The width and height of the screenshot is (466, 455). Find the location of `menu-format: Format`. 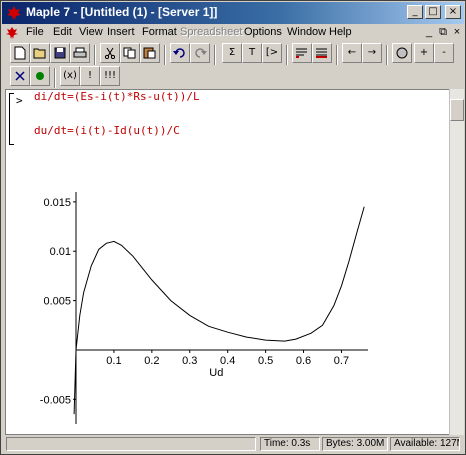

menu-format: Format is located at coordinates (159, 32).